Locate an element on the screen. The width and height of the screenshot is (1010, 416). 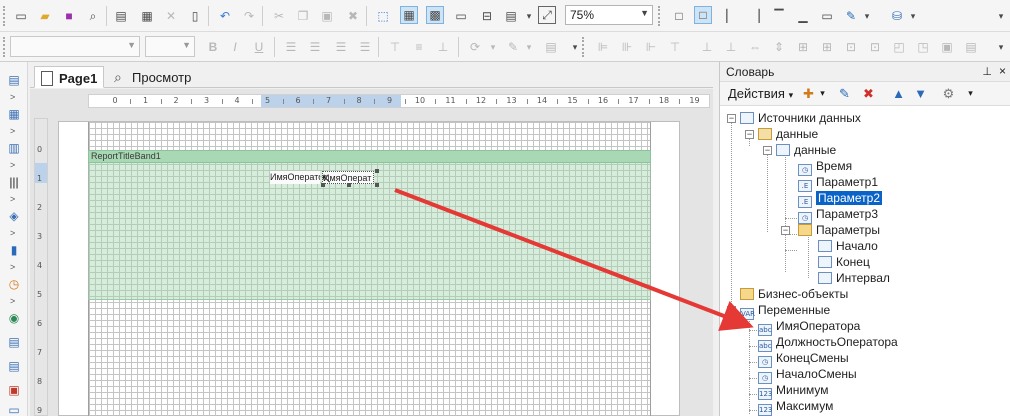
align-bottoms-icon: ⊥ is located at coordinates (731, 47).